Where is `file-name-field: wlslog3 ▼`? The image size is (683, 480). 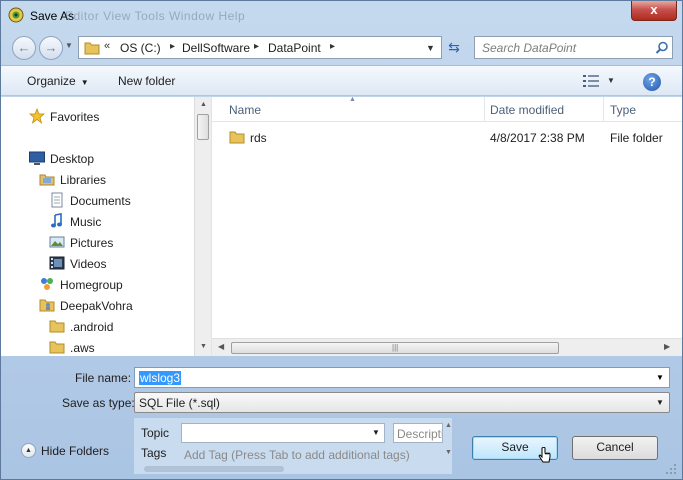 file-name-field: wlslog3 ▼ is located at coordinates (402, 377).